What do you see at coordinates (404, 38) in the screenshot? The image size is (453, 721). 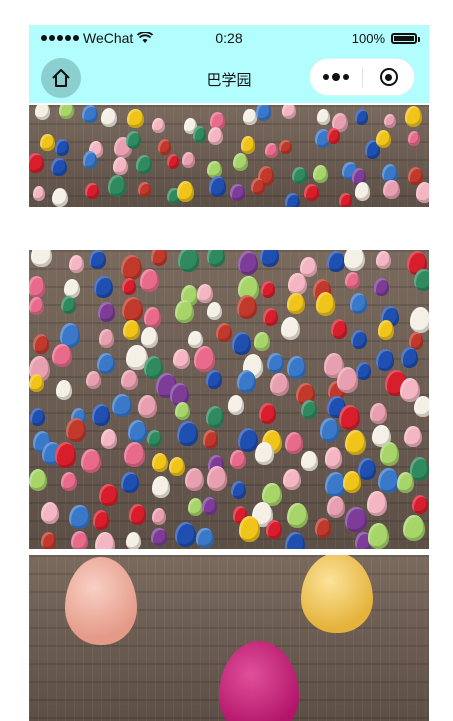 I see `battery-fill` at bounding box center [404, 38].